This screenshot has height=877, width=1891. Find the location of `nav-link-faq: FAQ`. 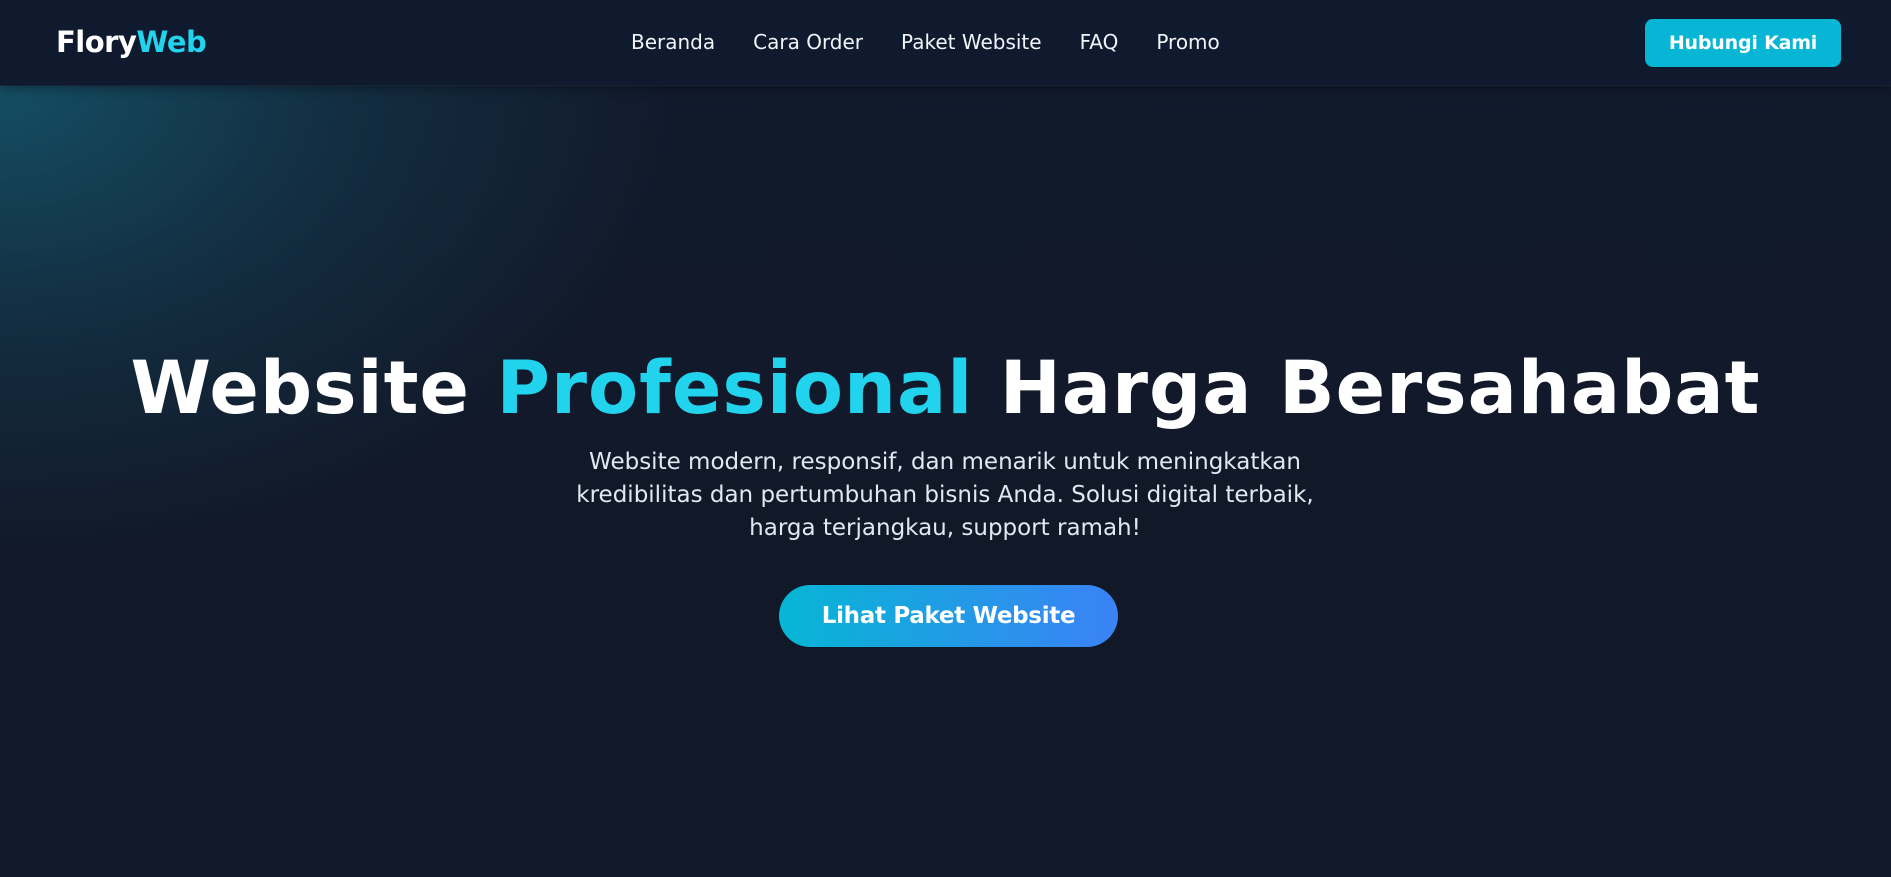

nav-link-faq: FAQ is located at coordinates (1099, 42).